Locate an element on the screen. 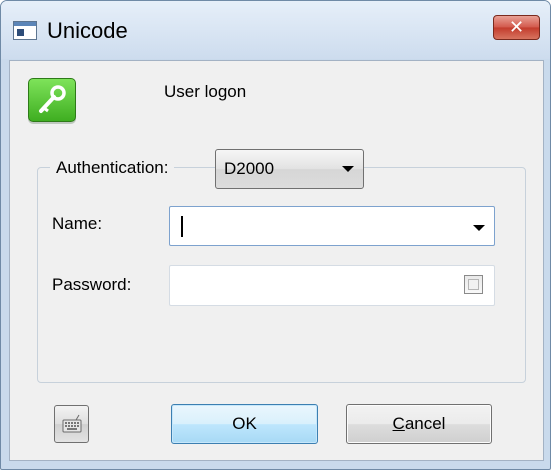 Image resolution: width=551 pixels, height=470 pixels. password-label: Password: is located at coordinates (92, 284).